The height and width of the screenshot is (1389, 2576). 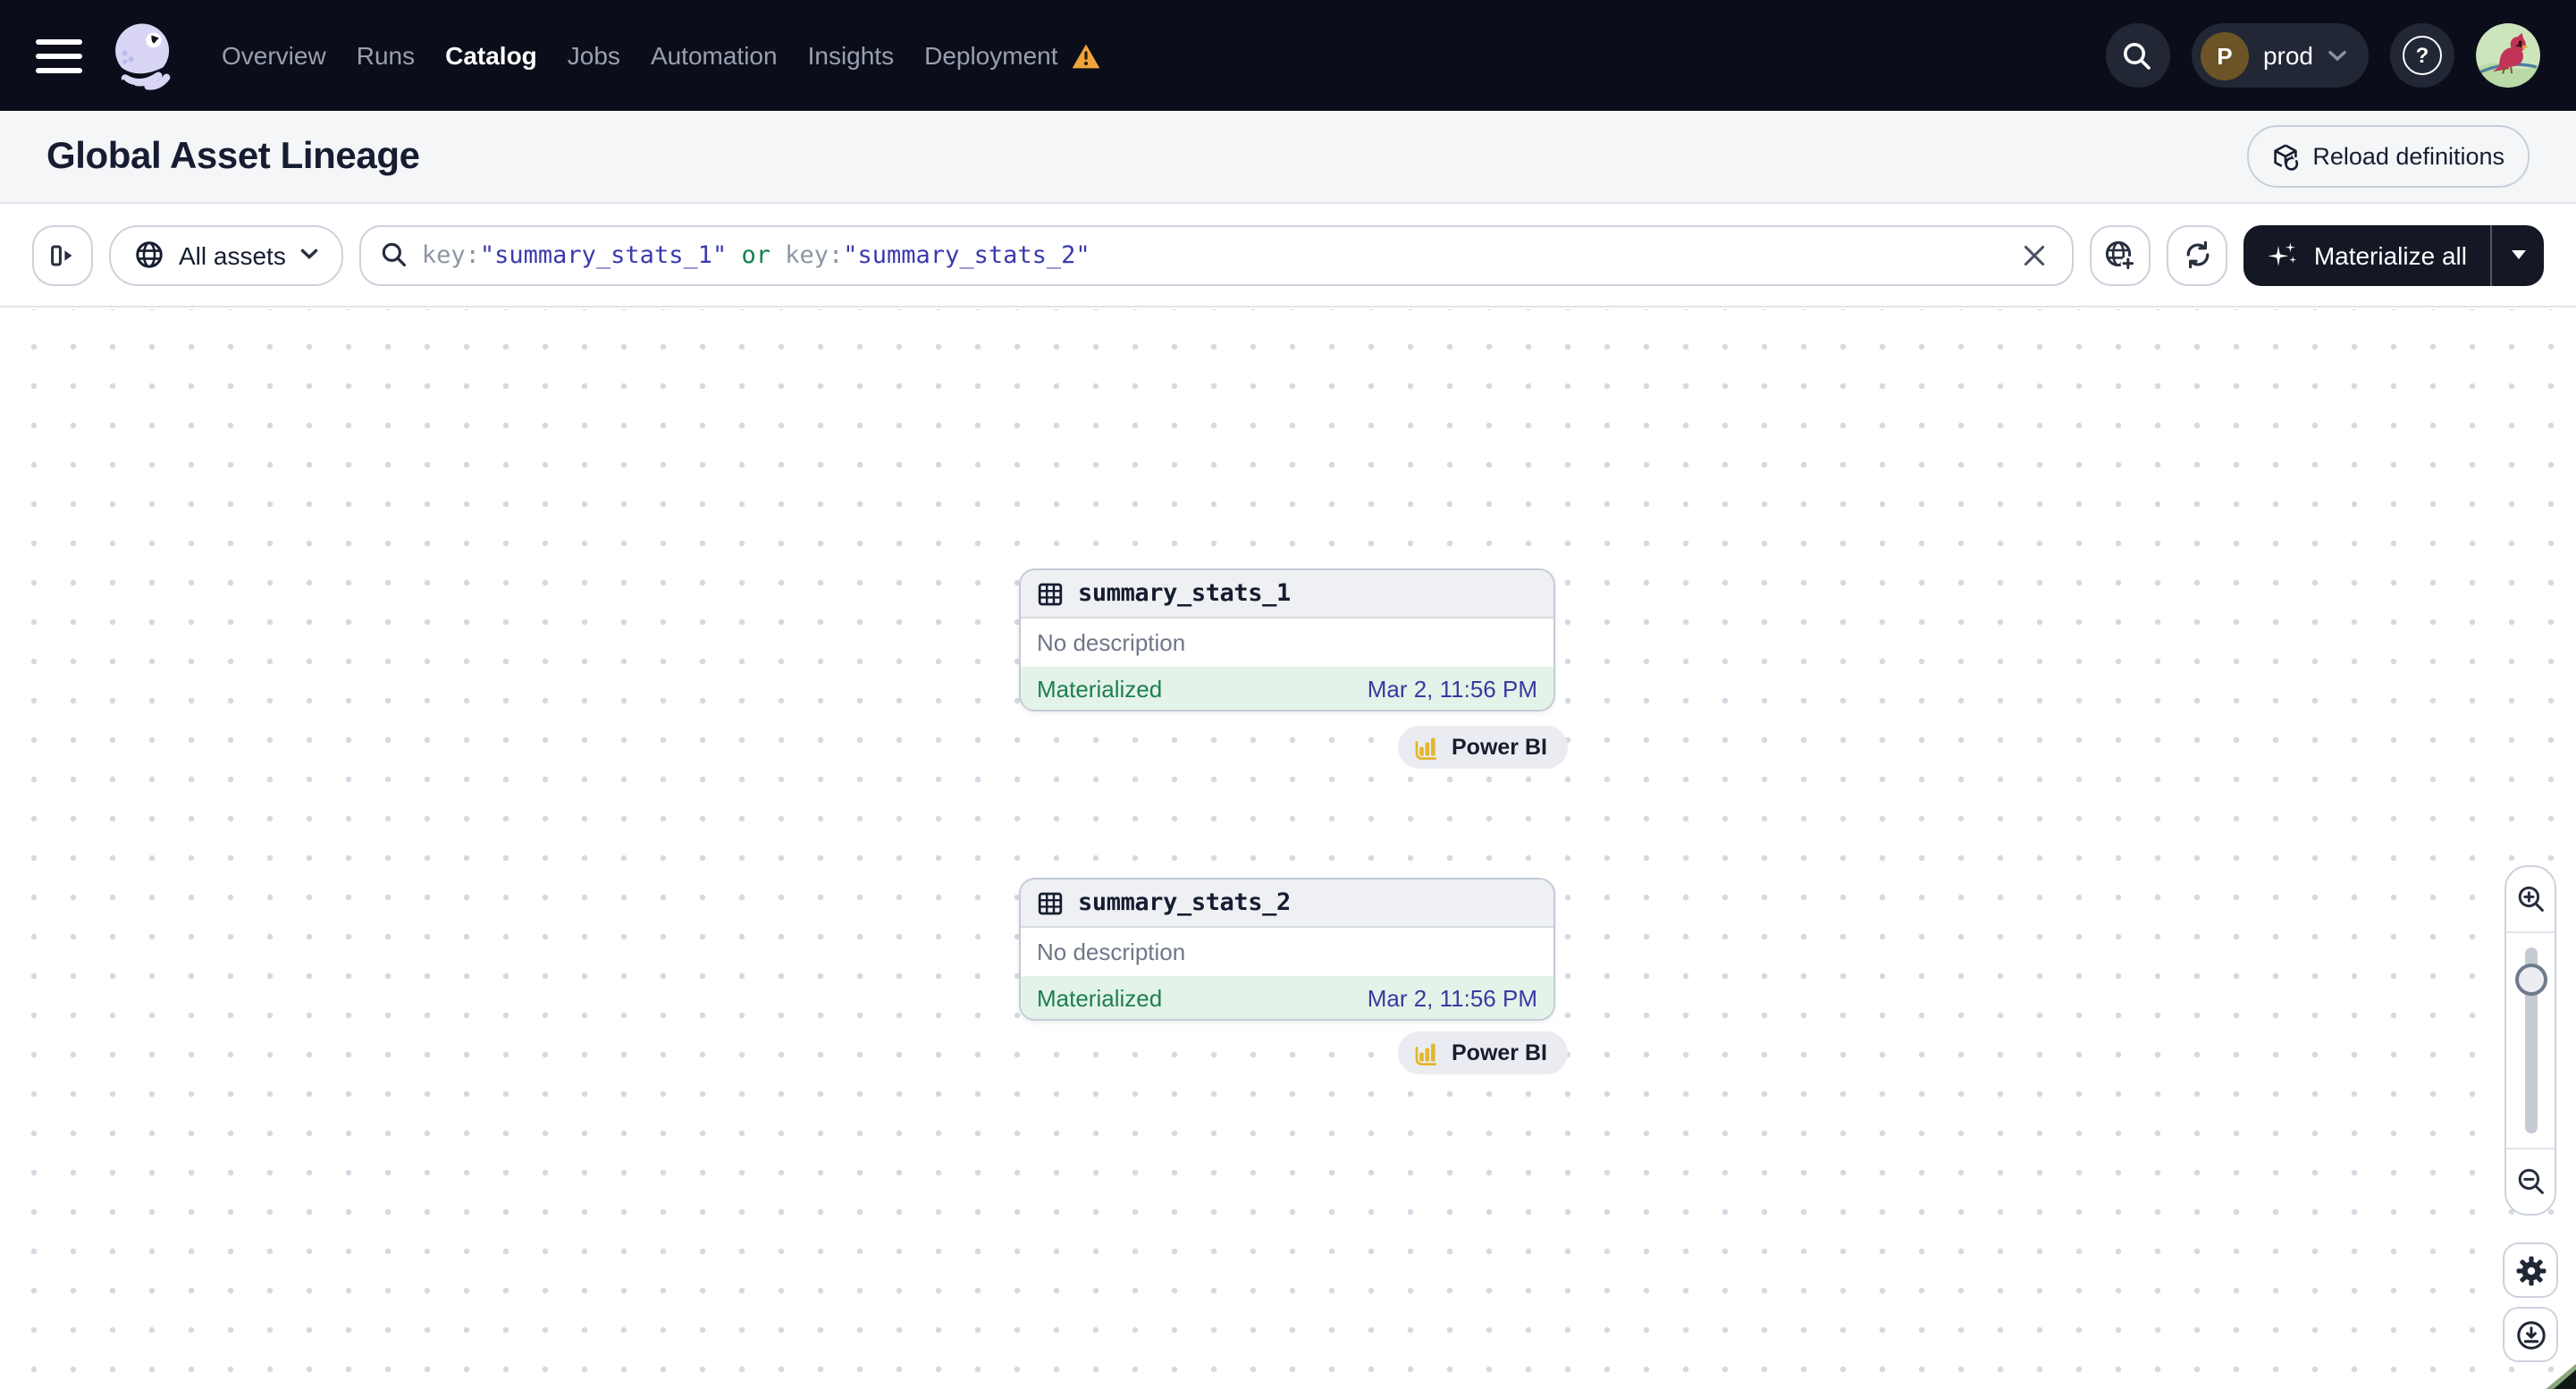 I want to click on zoom-out-button, so click(x=2531, y=1181).